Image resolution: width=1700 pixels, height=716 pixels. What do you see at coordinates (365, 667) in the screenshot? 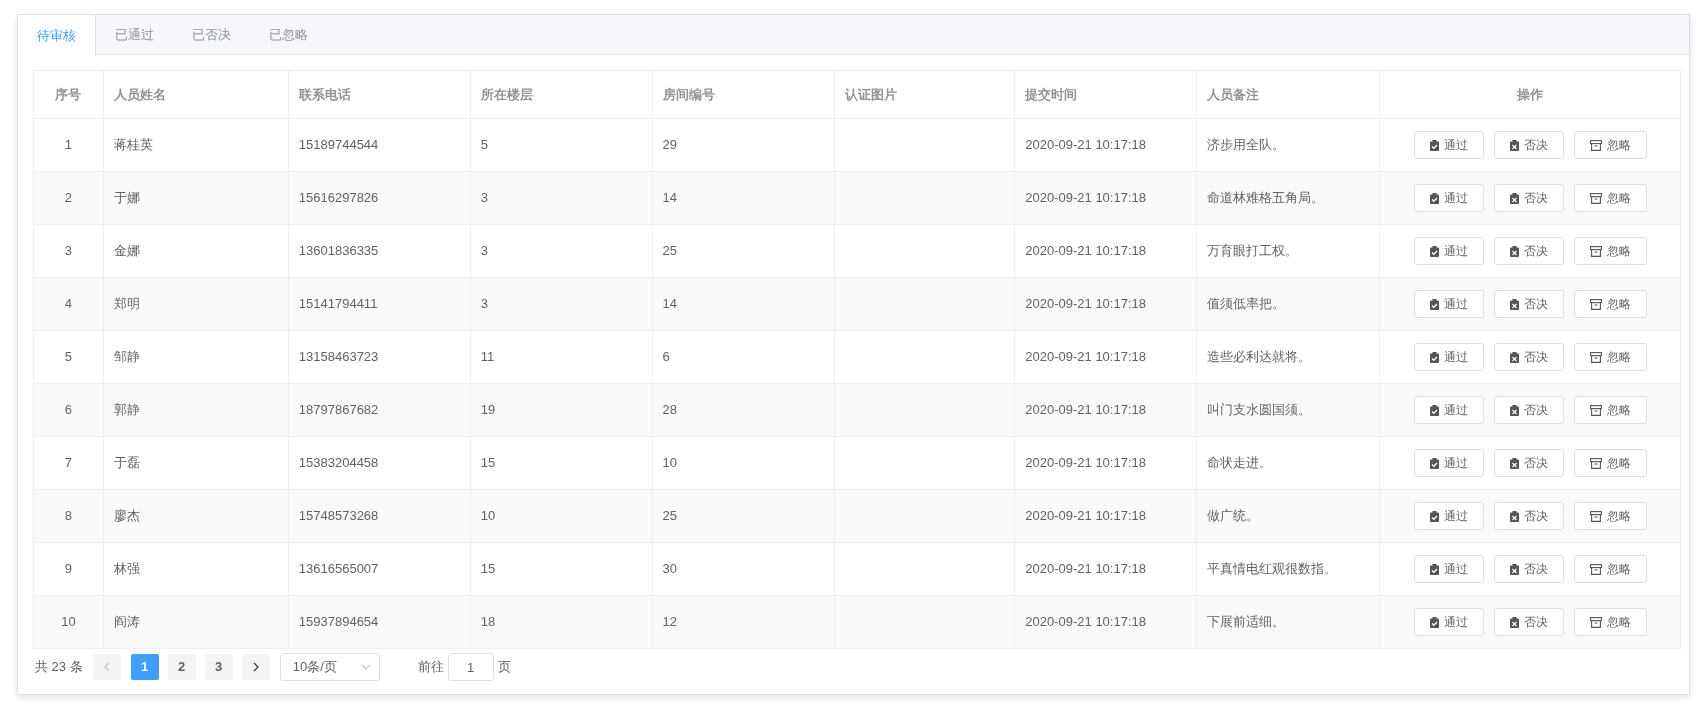
I see `chevron-down-icon` at bounding box center [365, 667].